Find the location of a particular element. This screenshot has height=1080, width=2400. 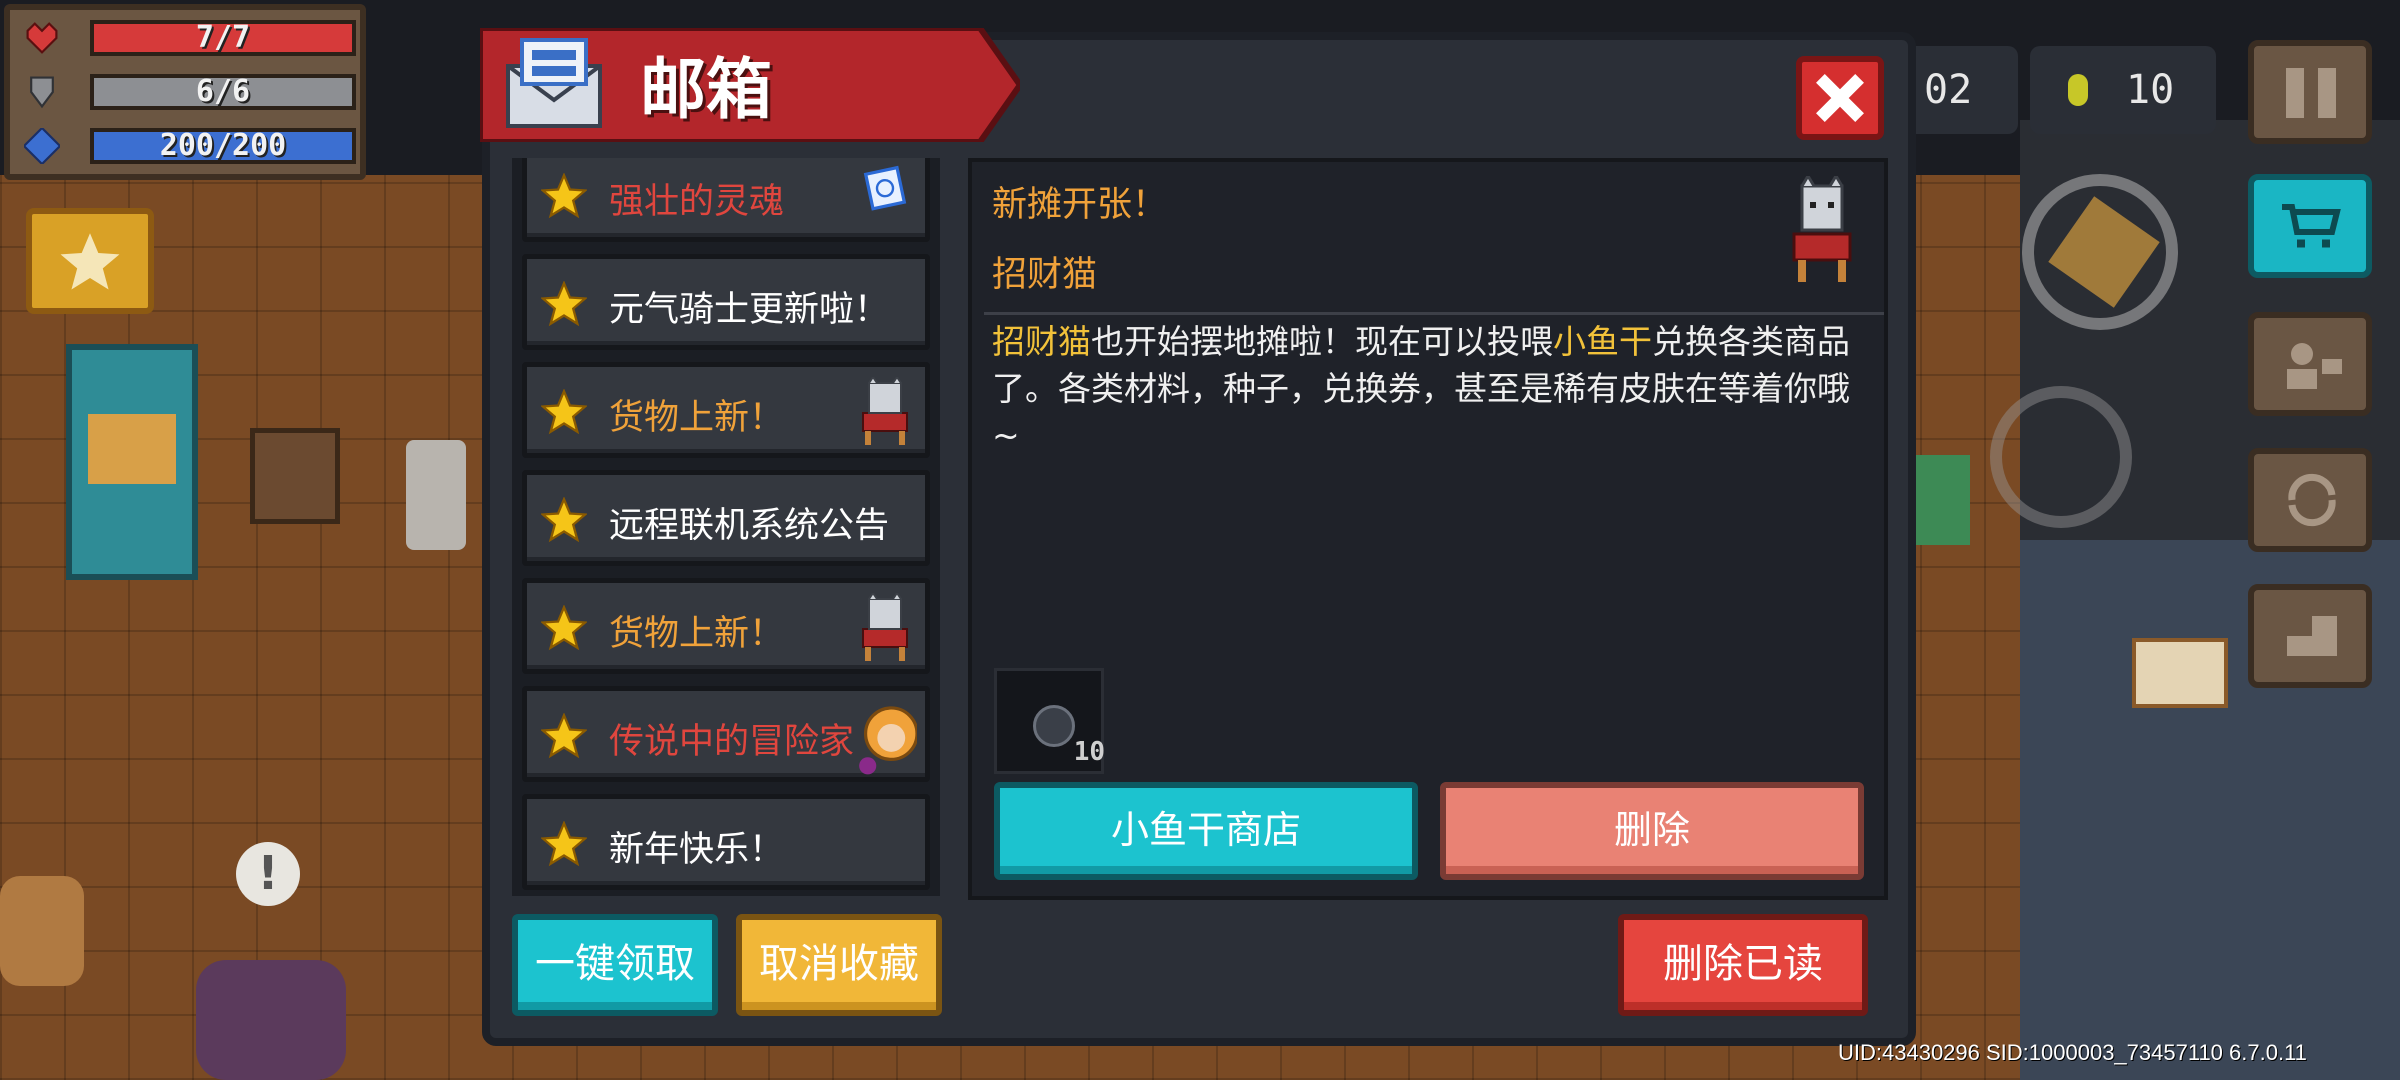

coin-counter: 10 is located at coordinates (2123, 90).